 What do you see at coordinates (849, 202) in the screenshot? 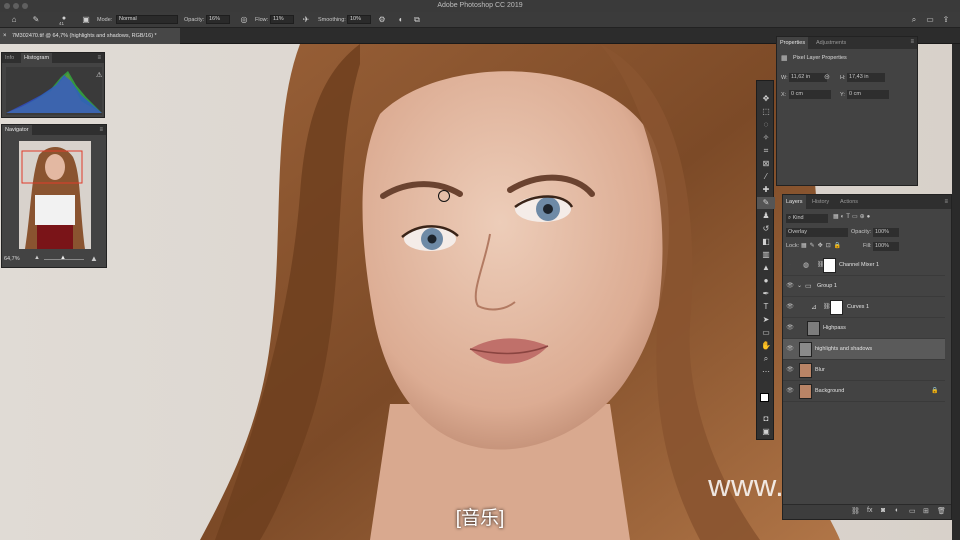
I see `tab-actions: Actions` at bounding box center [849, 202].